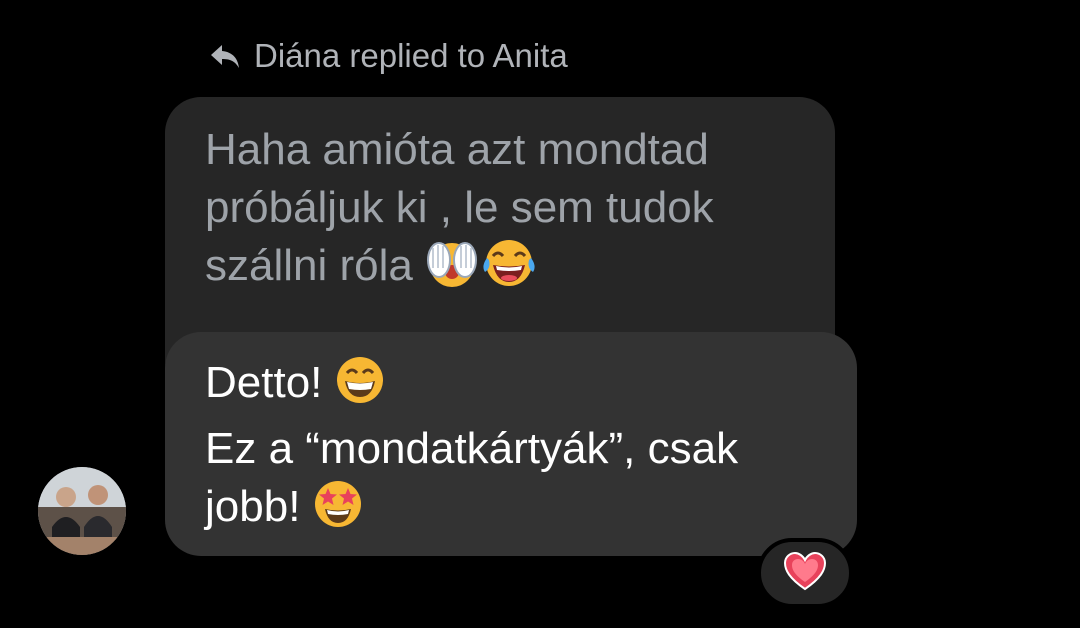 This screenshot has width=1080, height=628. I want to click on tears-of-joy-emoji, so click(509, 270).